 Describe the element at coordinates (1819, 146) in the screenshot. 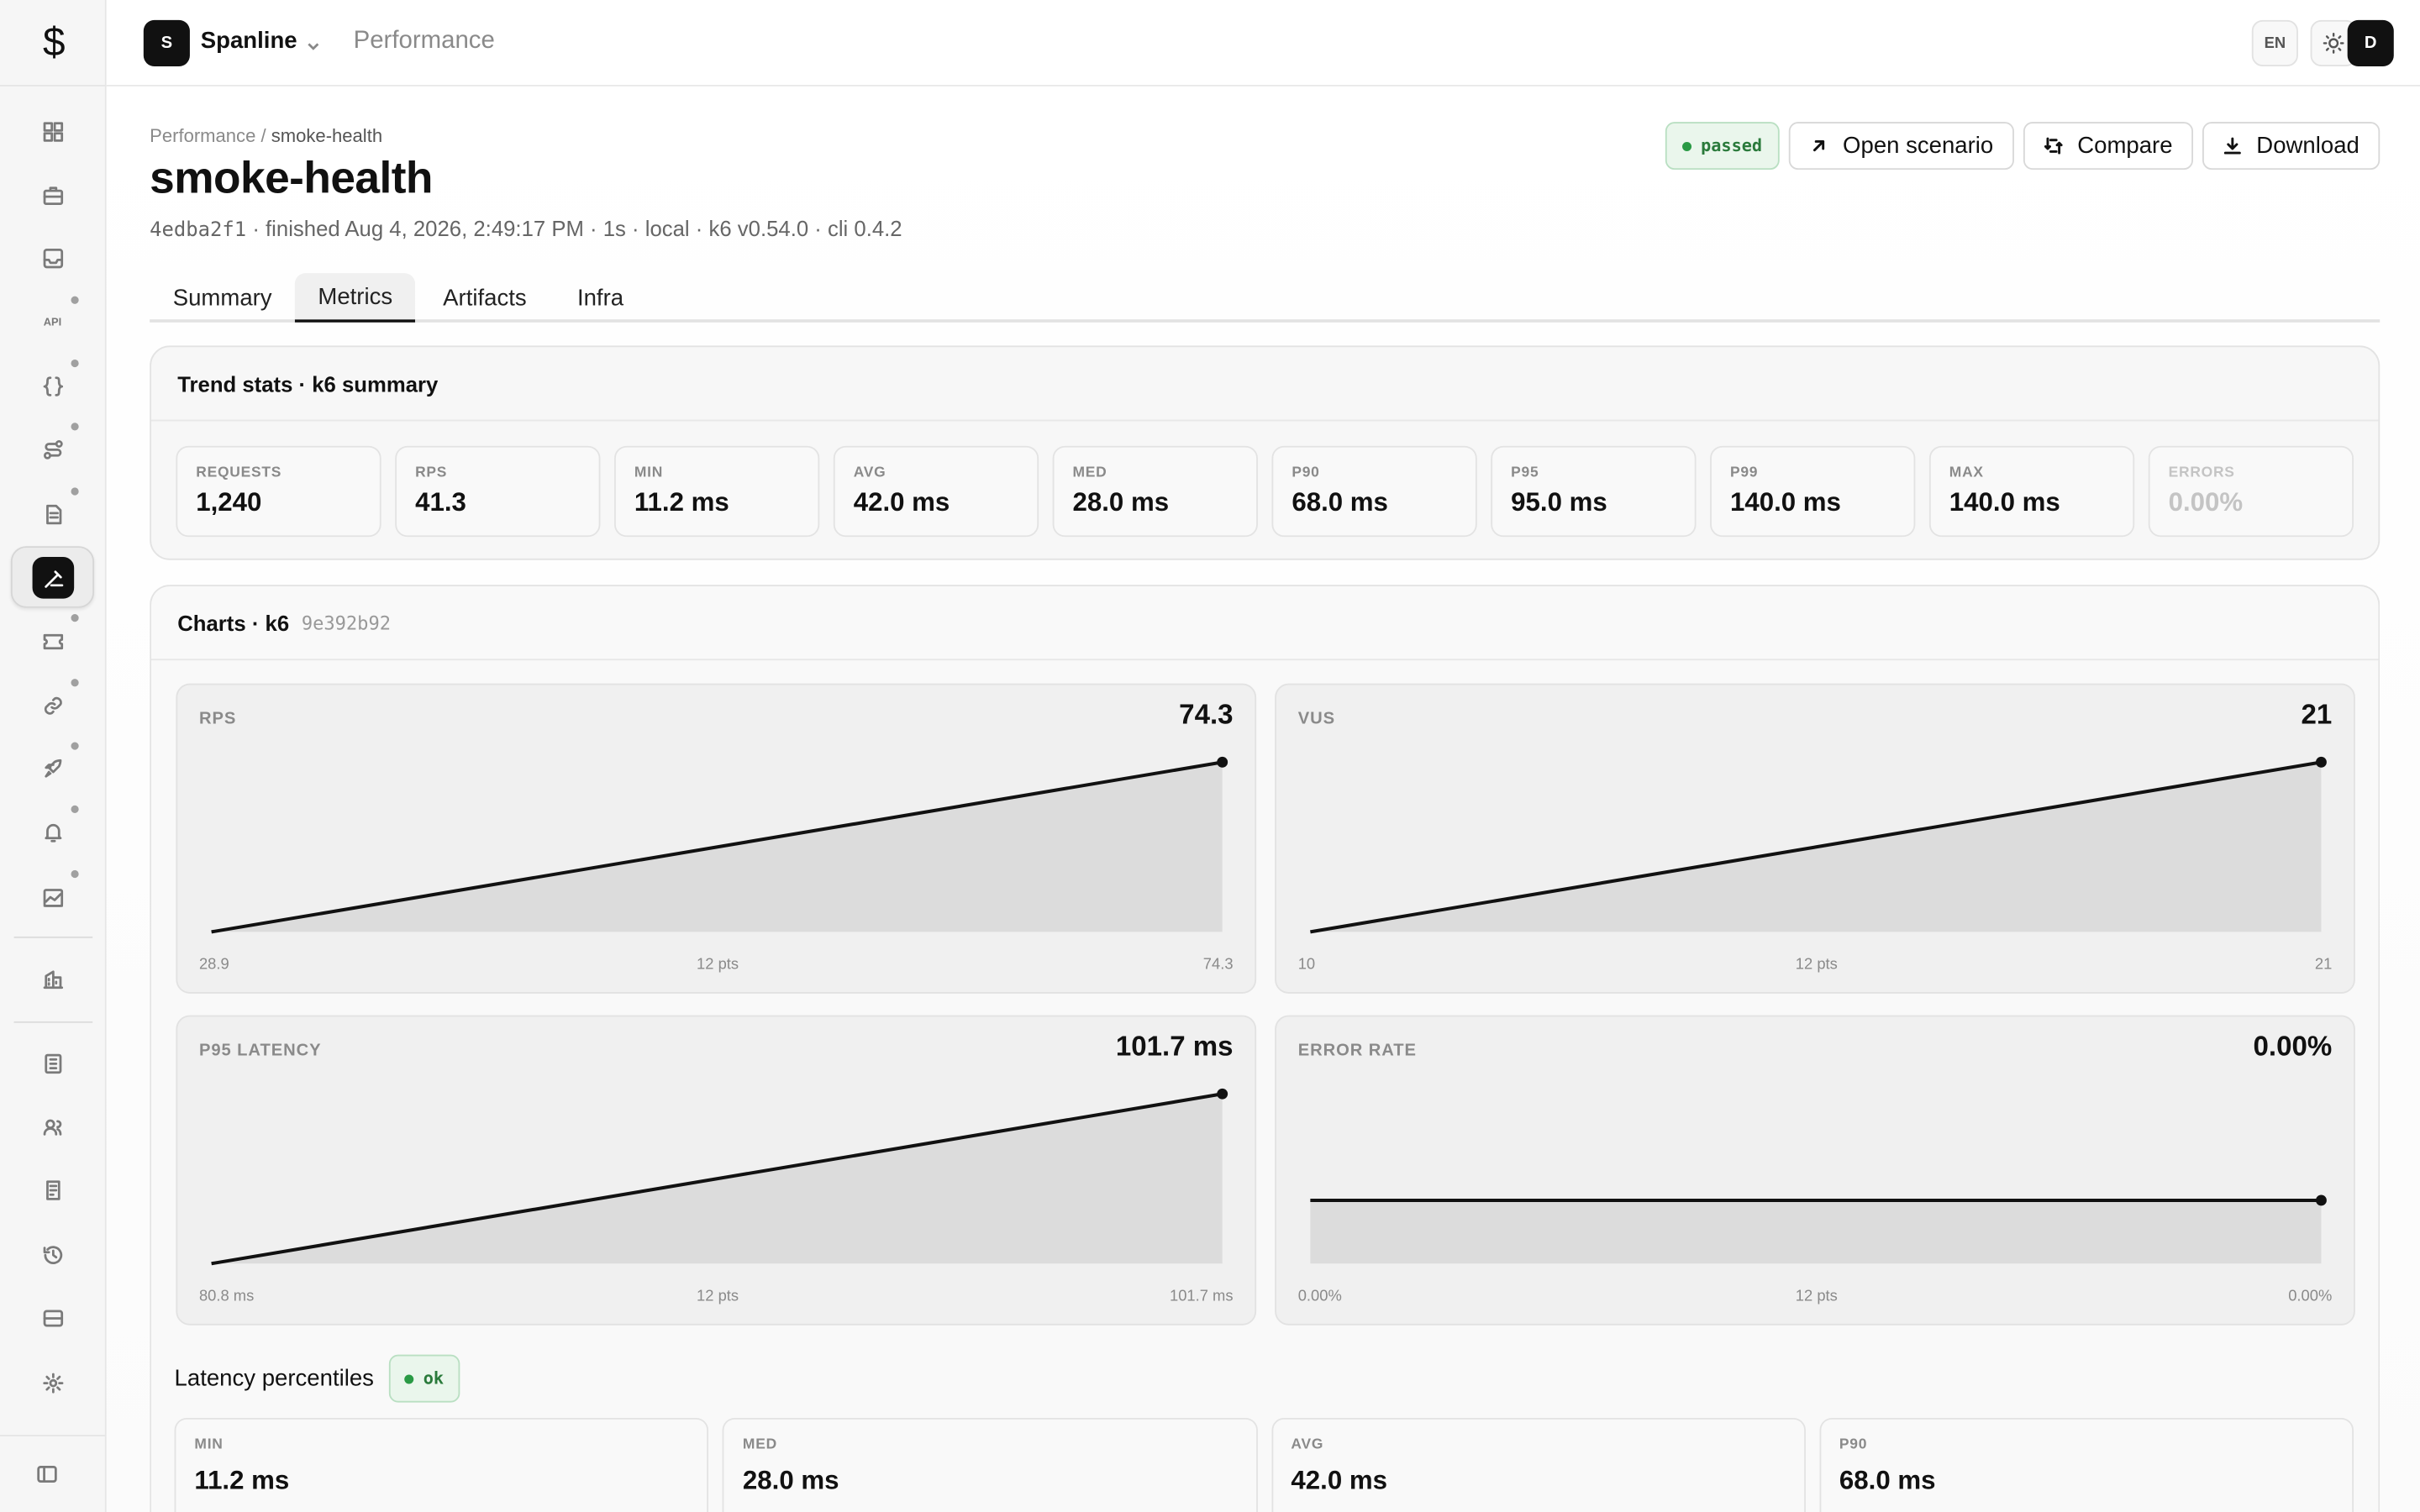

I see `arrow-up-right-icon` at that location.